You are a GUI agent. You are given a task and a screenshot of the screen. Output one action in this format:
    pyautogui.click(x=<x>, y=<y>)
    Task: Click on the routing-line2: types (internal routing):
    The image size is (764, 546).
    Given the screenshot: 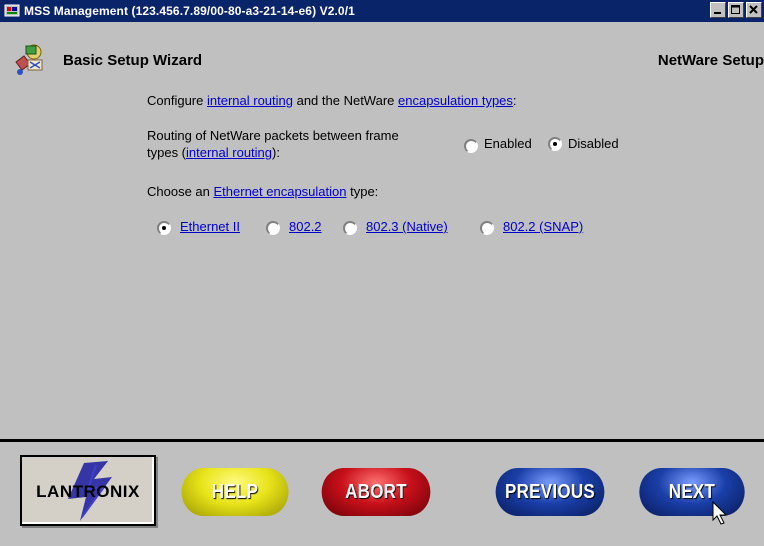 What is the action you would take?
    pyautogui.click(x=213, y=152)
    